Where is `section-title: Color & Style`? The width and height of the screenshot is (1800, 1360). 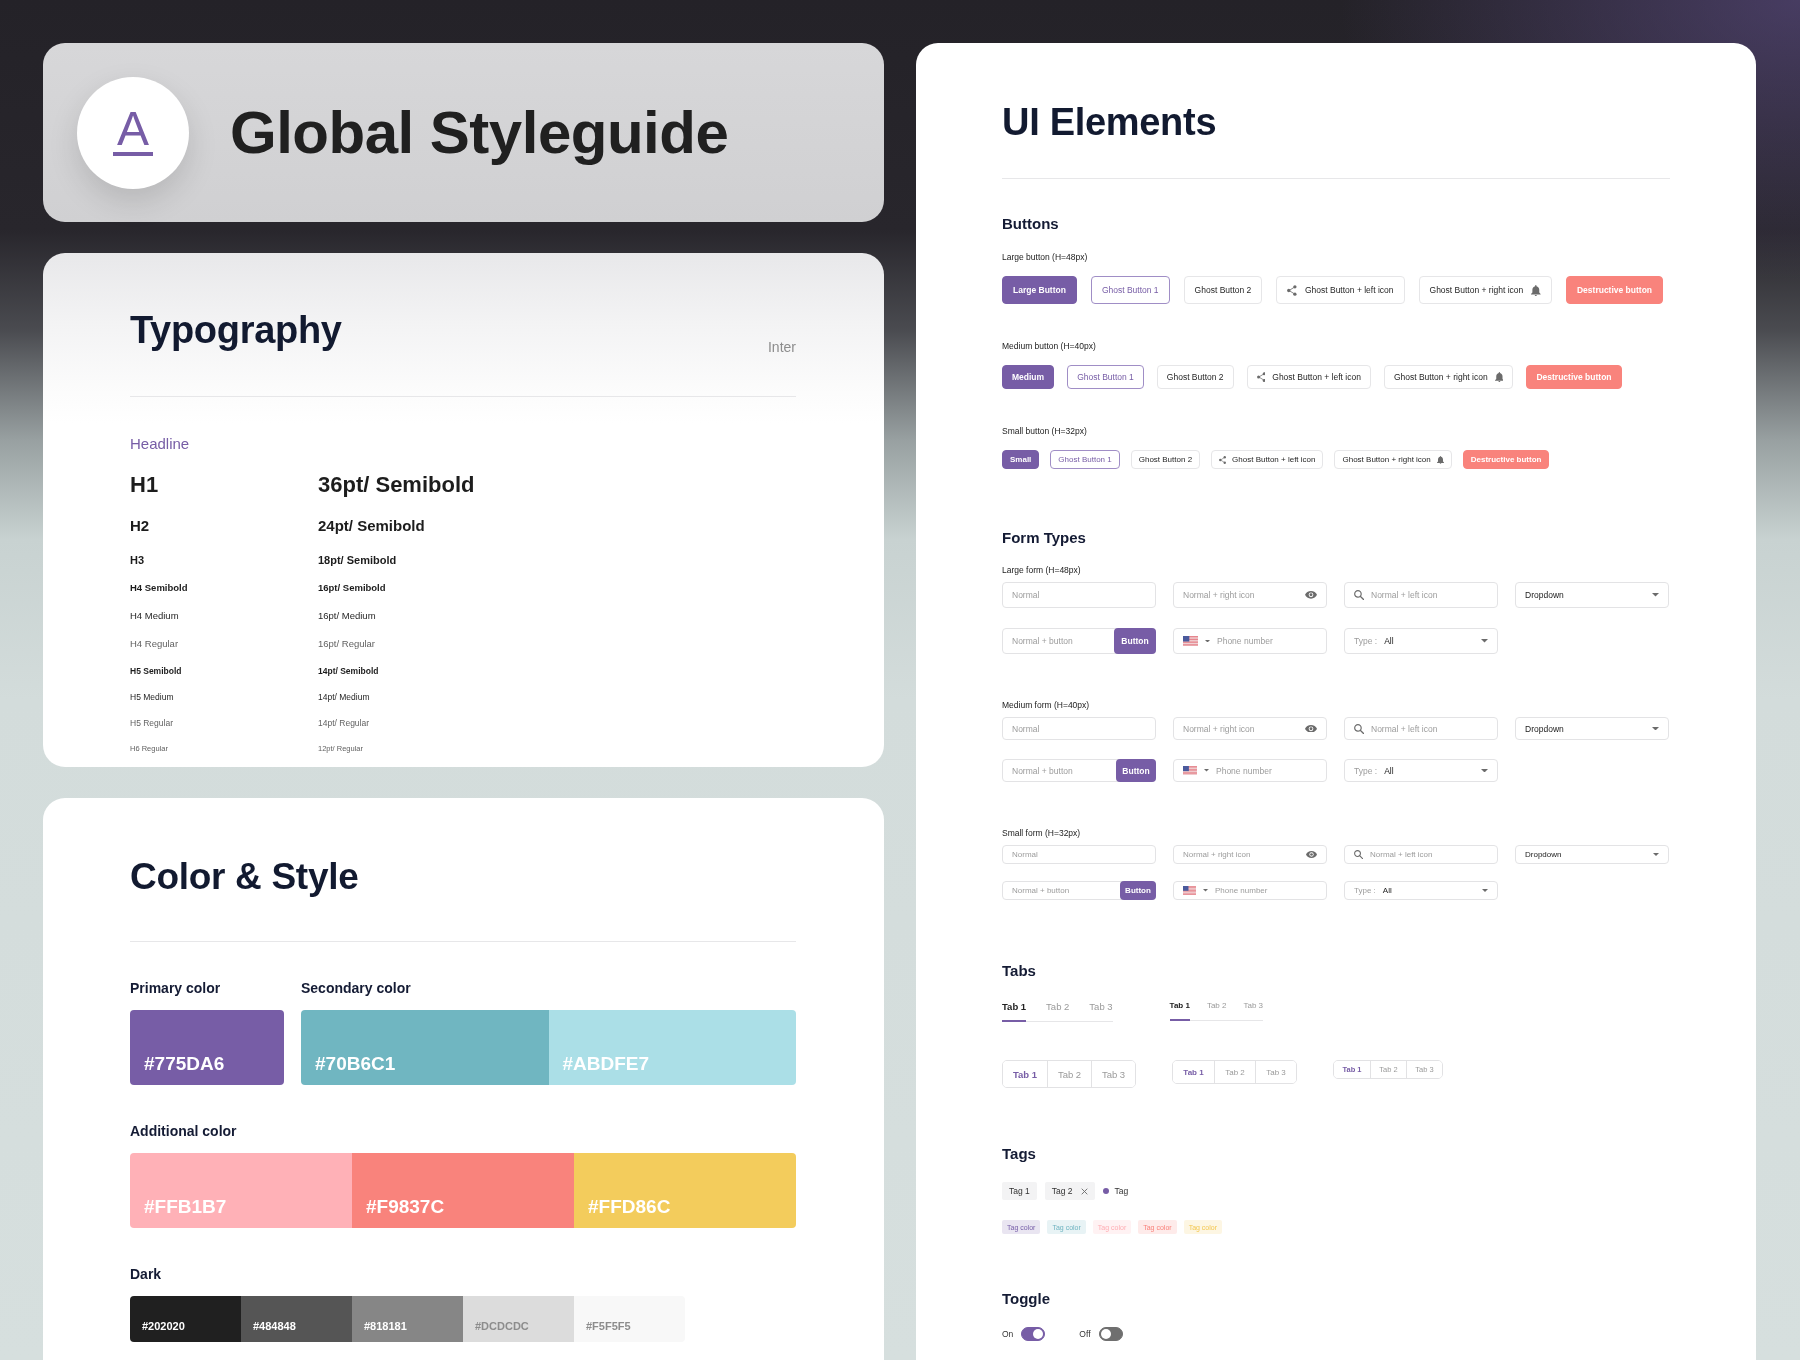 section-title: Color & Style is located at coordinates (245, 876).